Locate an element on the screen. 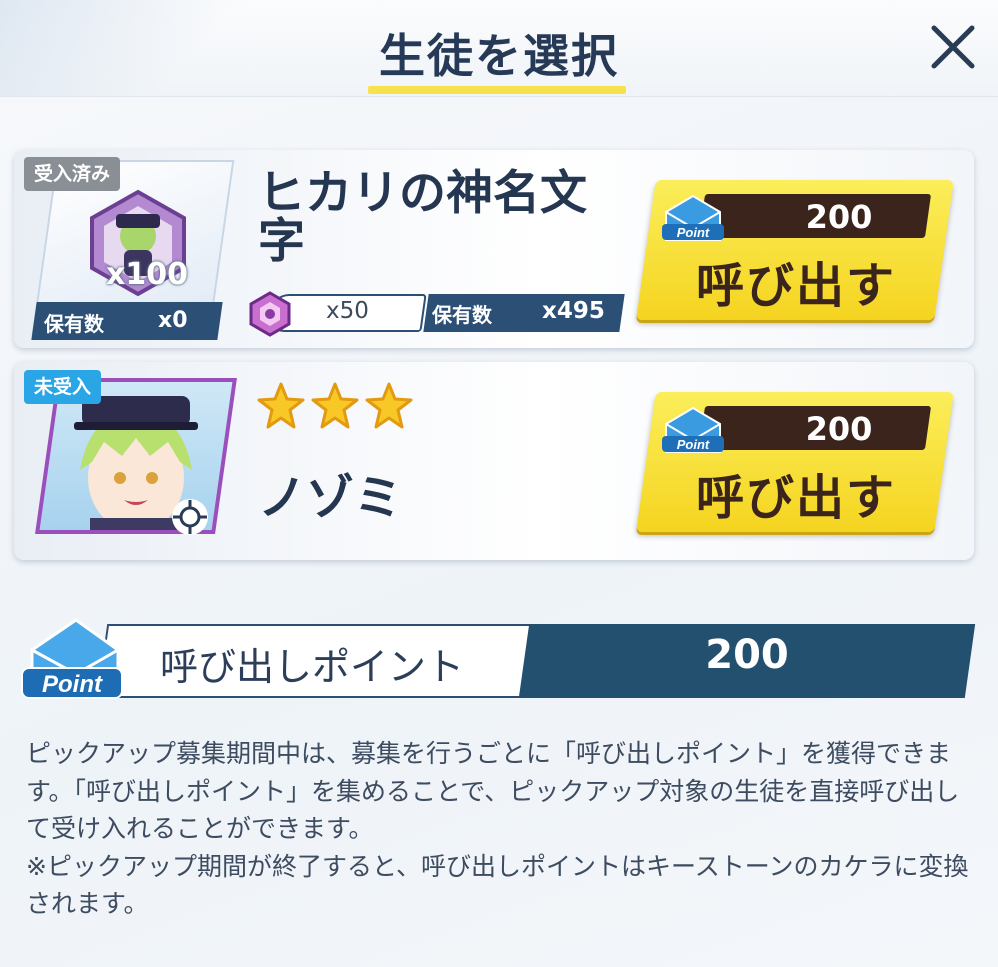  point-label: 呼び出しポイント is located at coordinates (312, 667).